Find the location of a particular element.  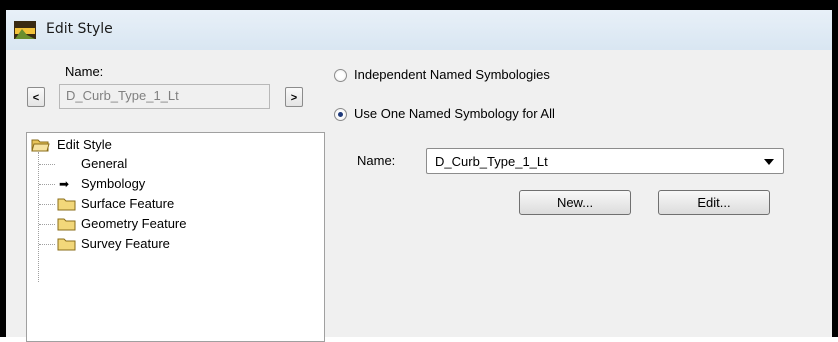

tree-item-label: Survey Feature is located at coordinates (125, 243).